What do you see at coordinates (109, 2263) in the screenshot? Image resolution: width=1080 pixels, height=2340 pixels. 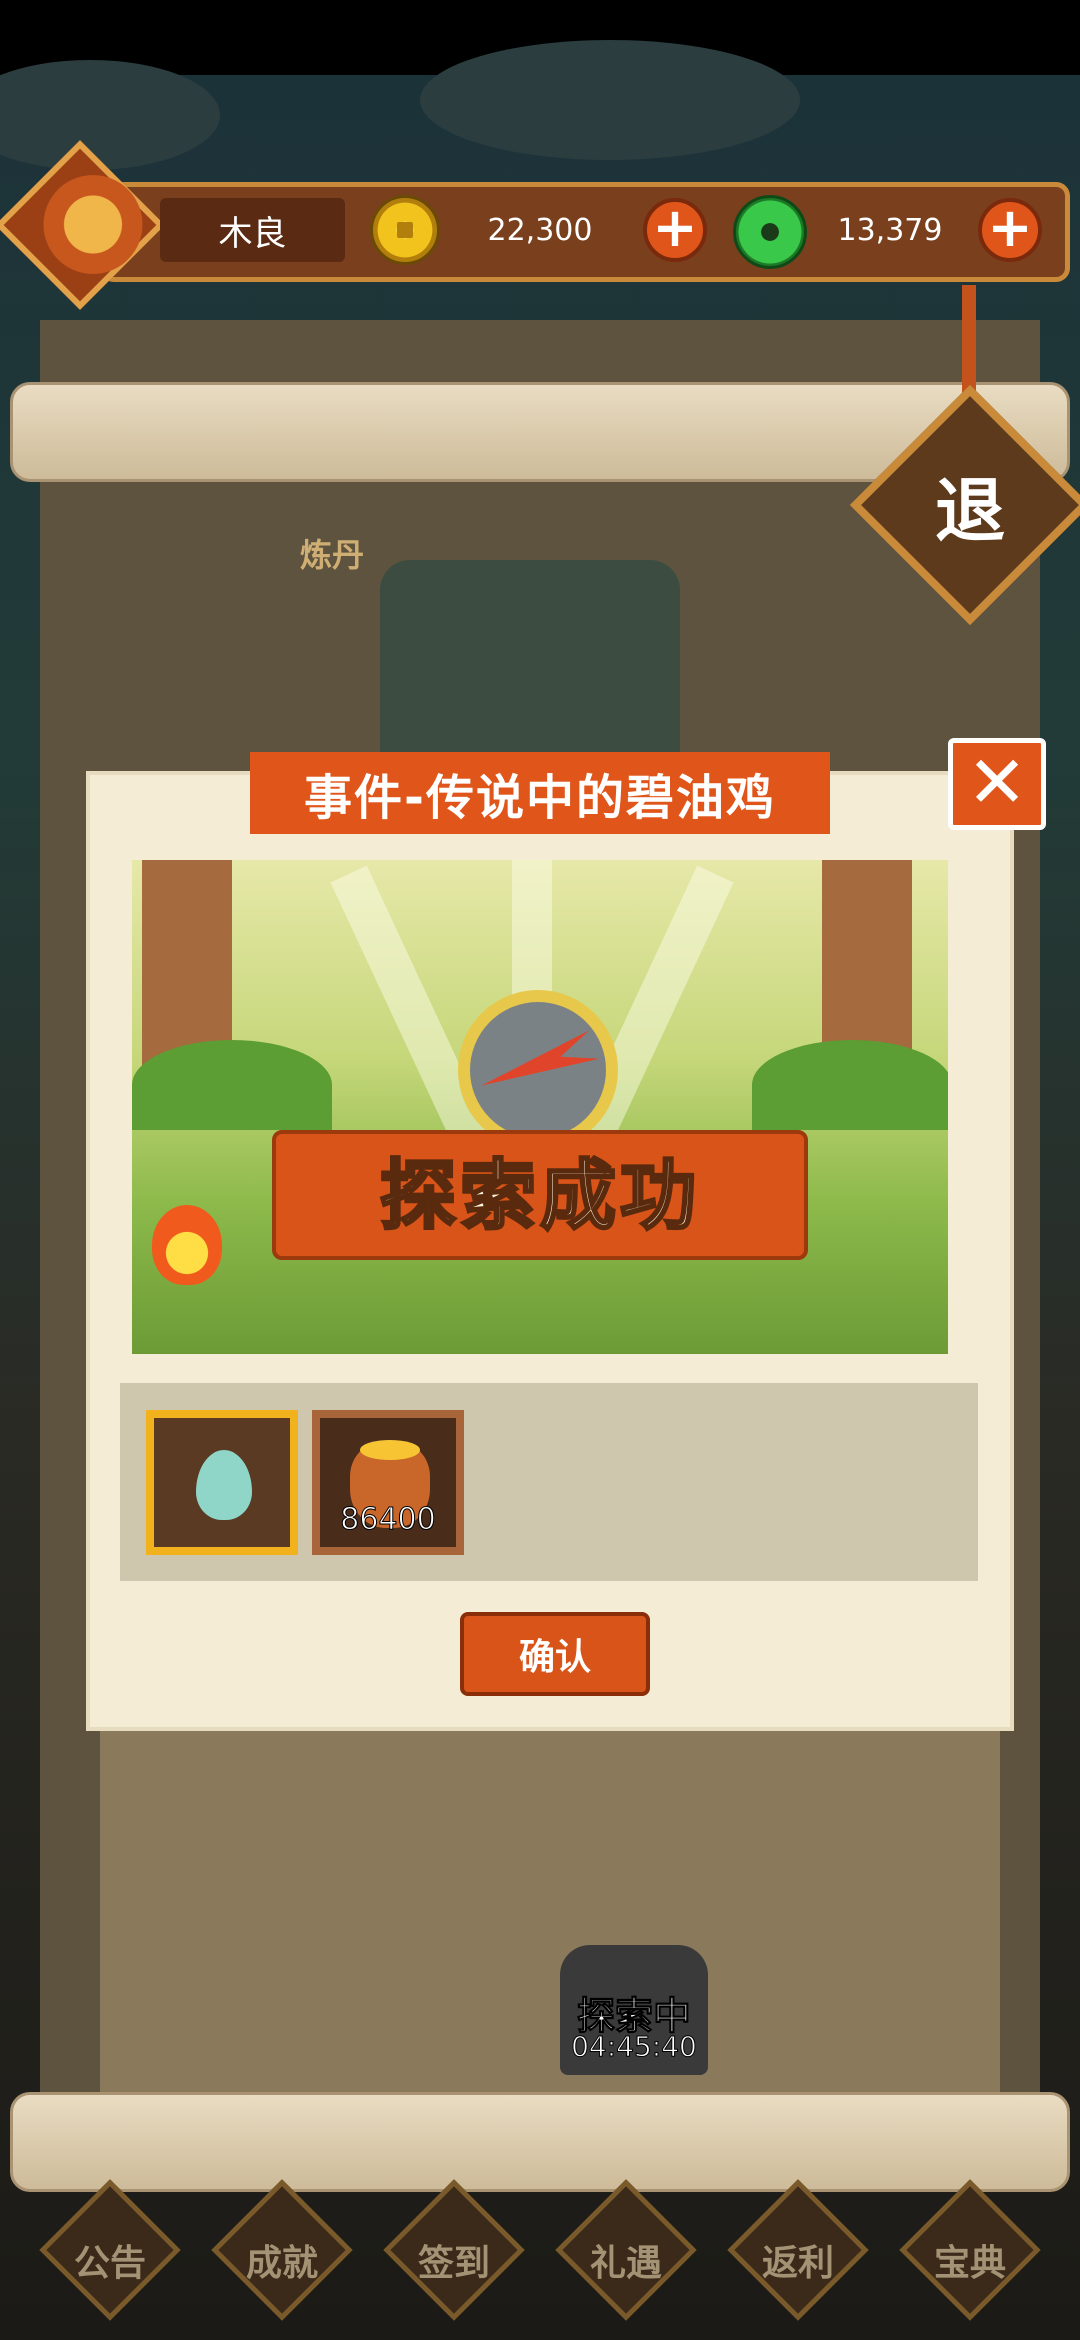 I see `nav-label: 公告` at bounding box center [109, 2263].